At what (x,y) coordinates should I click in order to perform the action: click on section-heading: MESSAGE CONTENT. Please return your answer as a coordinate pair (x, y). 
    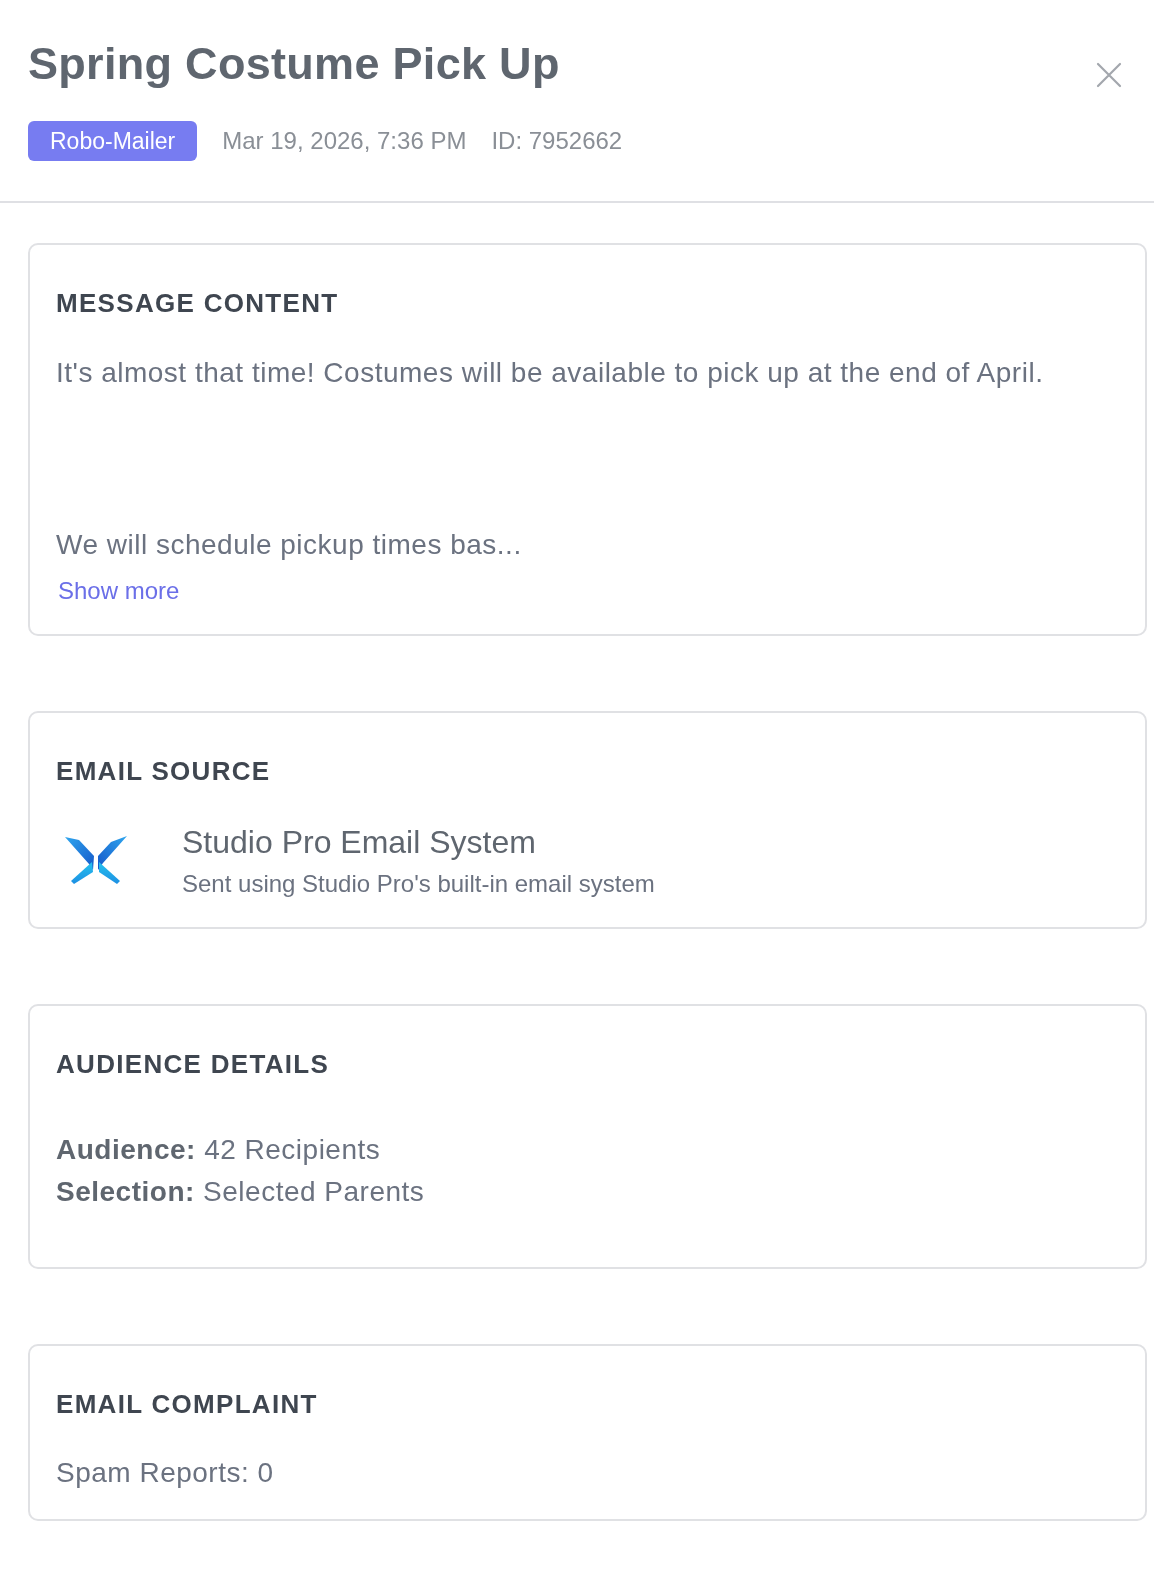
    Looking at the image, I should click on (198, 303).